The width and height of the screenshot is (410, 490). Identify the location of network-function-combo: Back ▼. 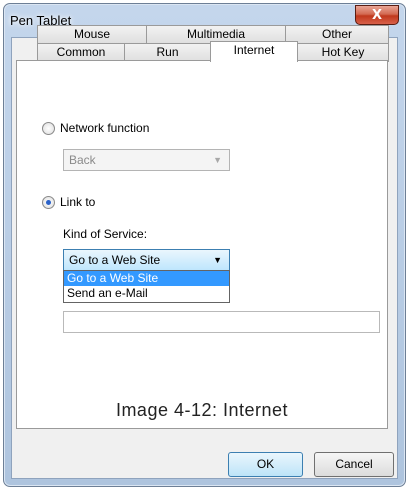
(146, 160).